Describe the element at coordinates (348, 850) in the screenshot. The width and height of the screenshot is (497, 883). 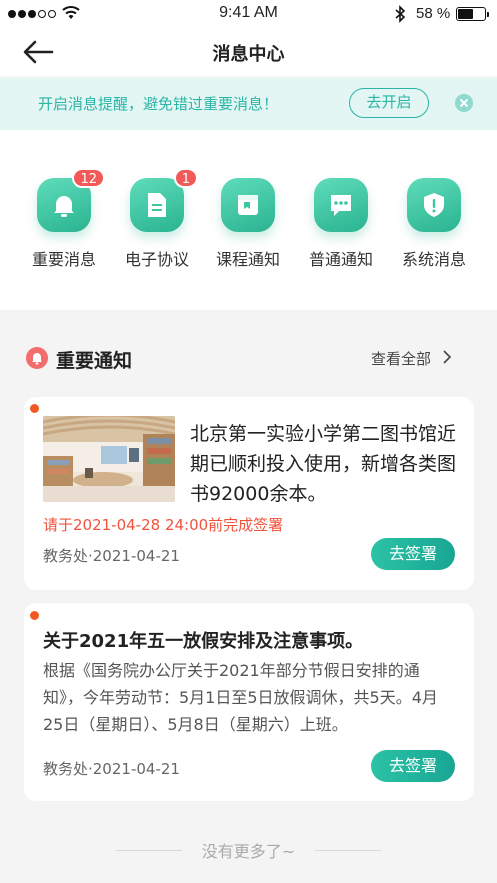
I see `divider` at that location.